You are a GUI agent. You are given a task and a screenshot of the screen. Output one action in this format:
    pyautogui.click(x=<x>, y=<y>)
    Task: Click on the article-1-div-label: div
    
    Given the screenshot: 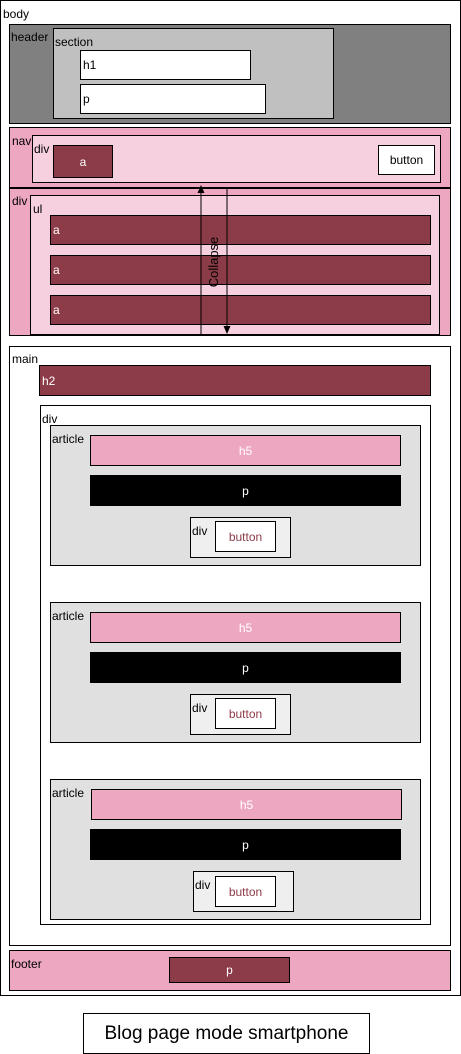 What is the action you would take?
    pyautogui.click(x=200, y=531)
    